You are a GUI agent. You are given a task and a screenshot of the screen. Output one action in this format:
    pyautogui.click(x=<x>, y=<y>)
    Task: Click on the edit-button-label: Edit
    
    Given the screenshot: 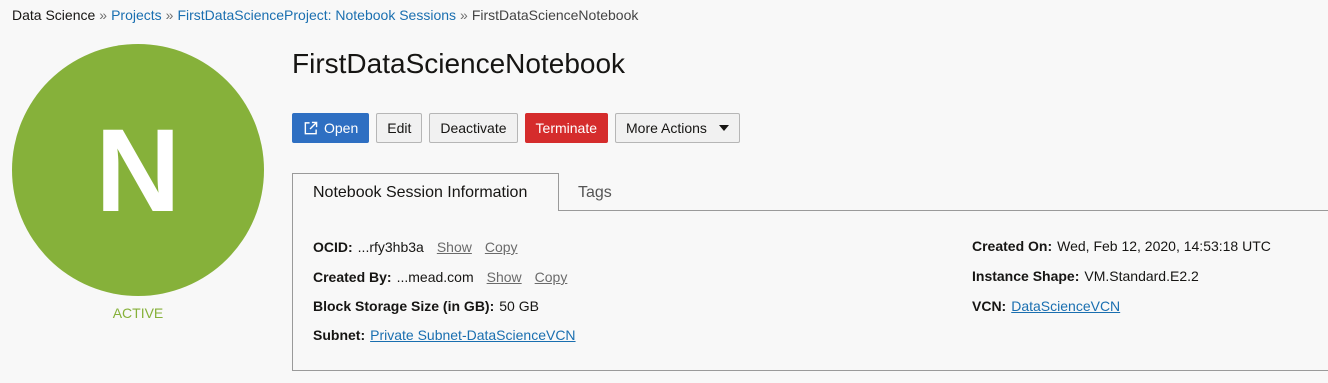 What is the action you would take?
    pyautogui.click(x=399, y=128)
    